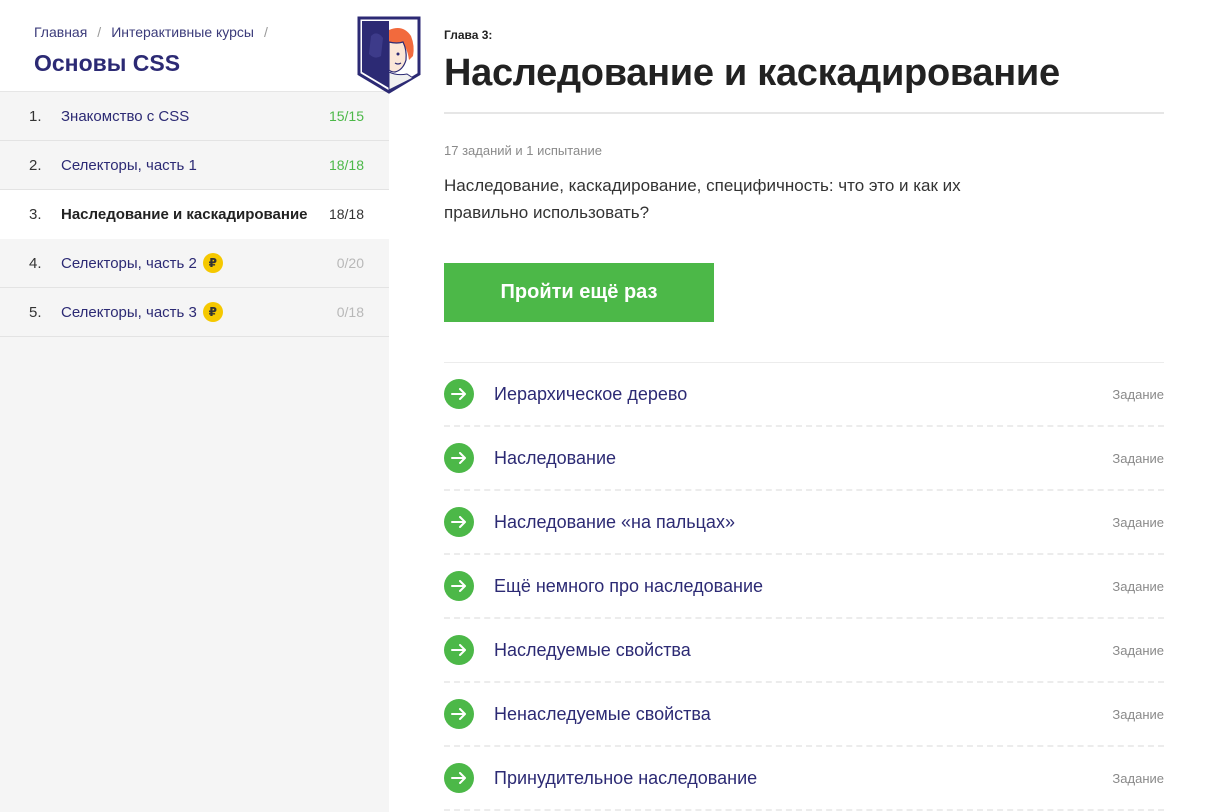  Describe the element at coordinates (752, 73) in the screenshot. I see `page-title: Наследование и каскадирование` at that location.